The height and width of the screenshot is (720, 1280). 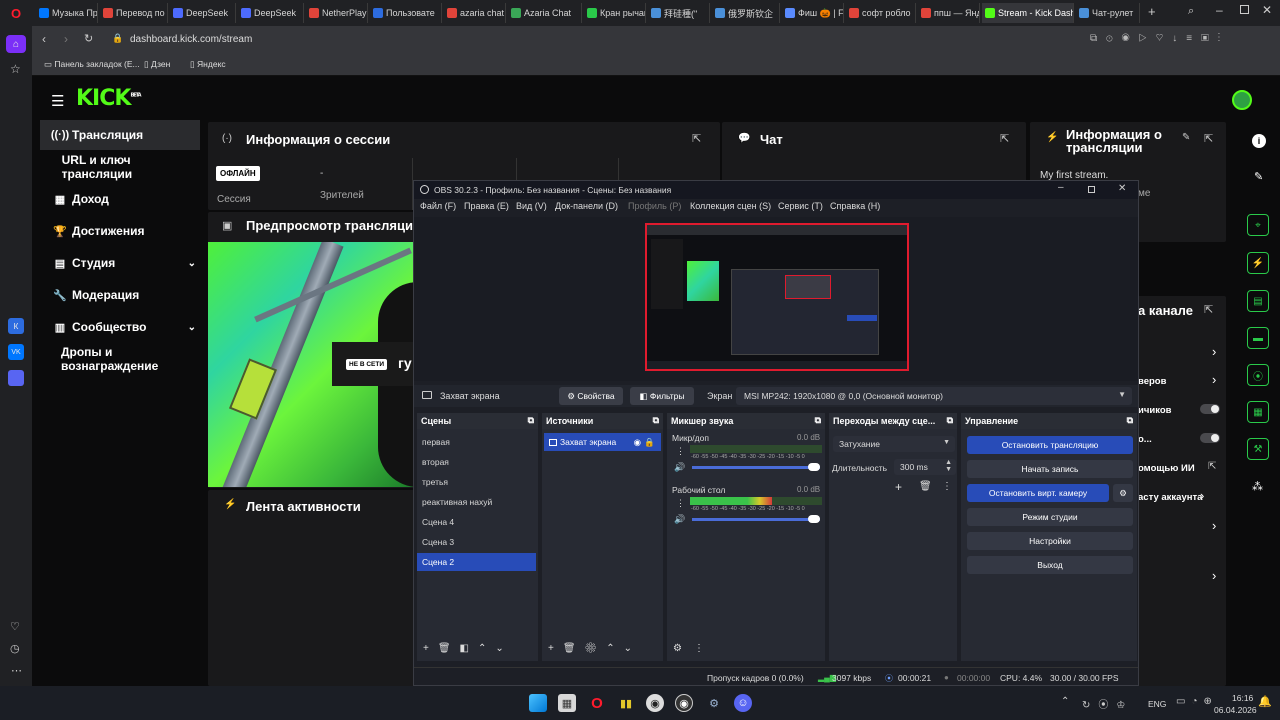 What do you see at coordinates (948, 466) in the screenshot?
I see `spinner-icon: ▲ ▼` at bounding box center [948, 466].